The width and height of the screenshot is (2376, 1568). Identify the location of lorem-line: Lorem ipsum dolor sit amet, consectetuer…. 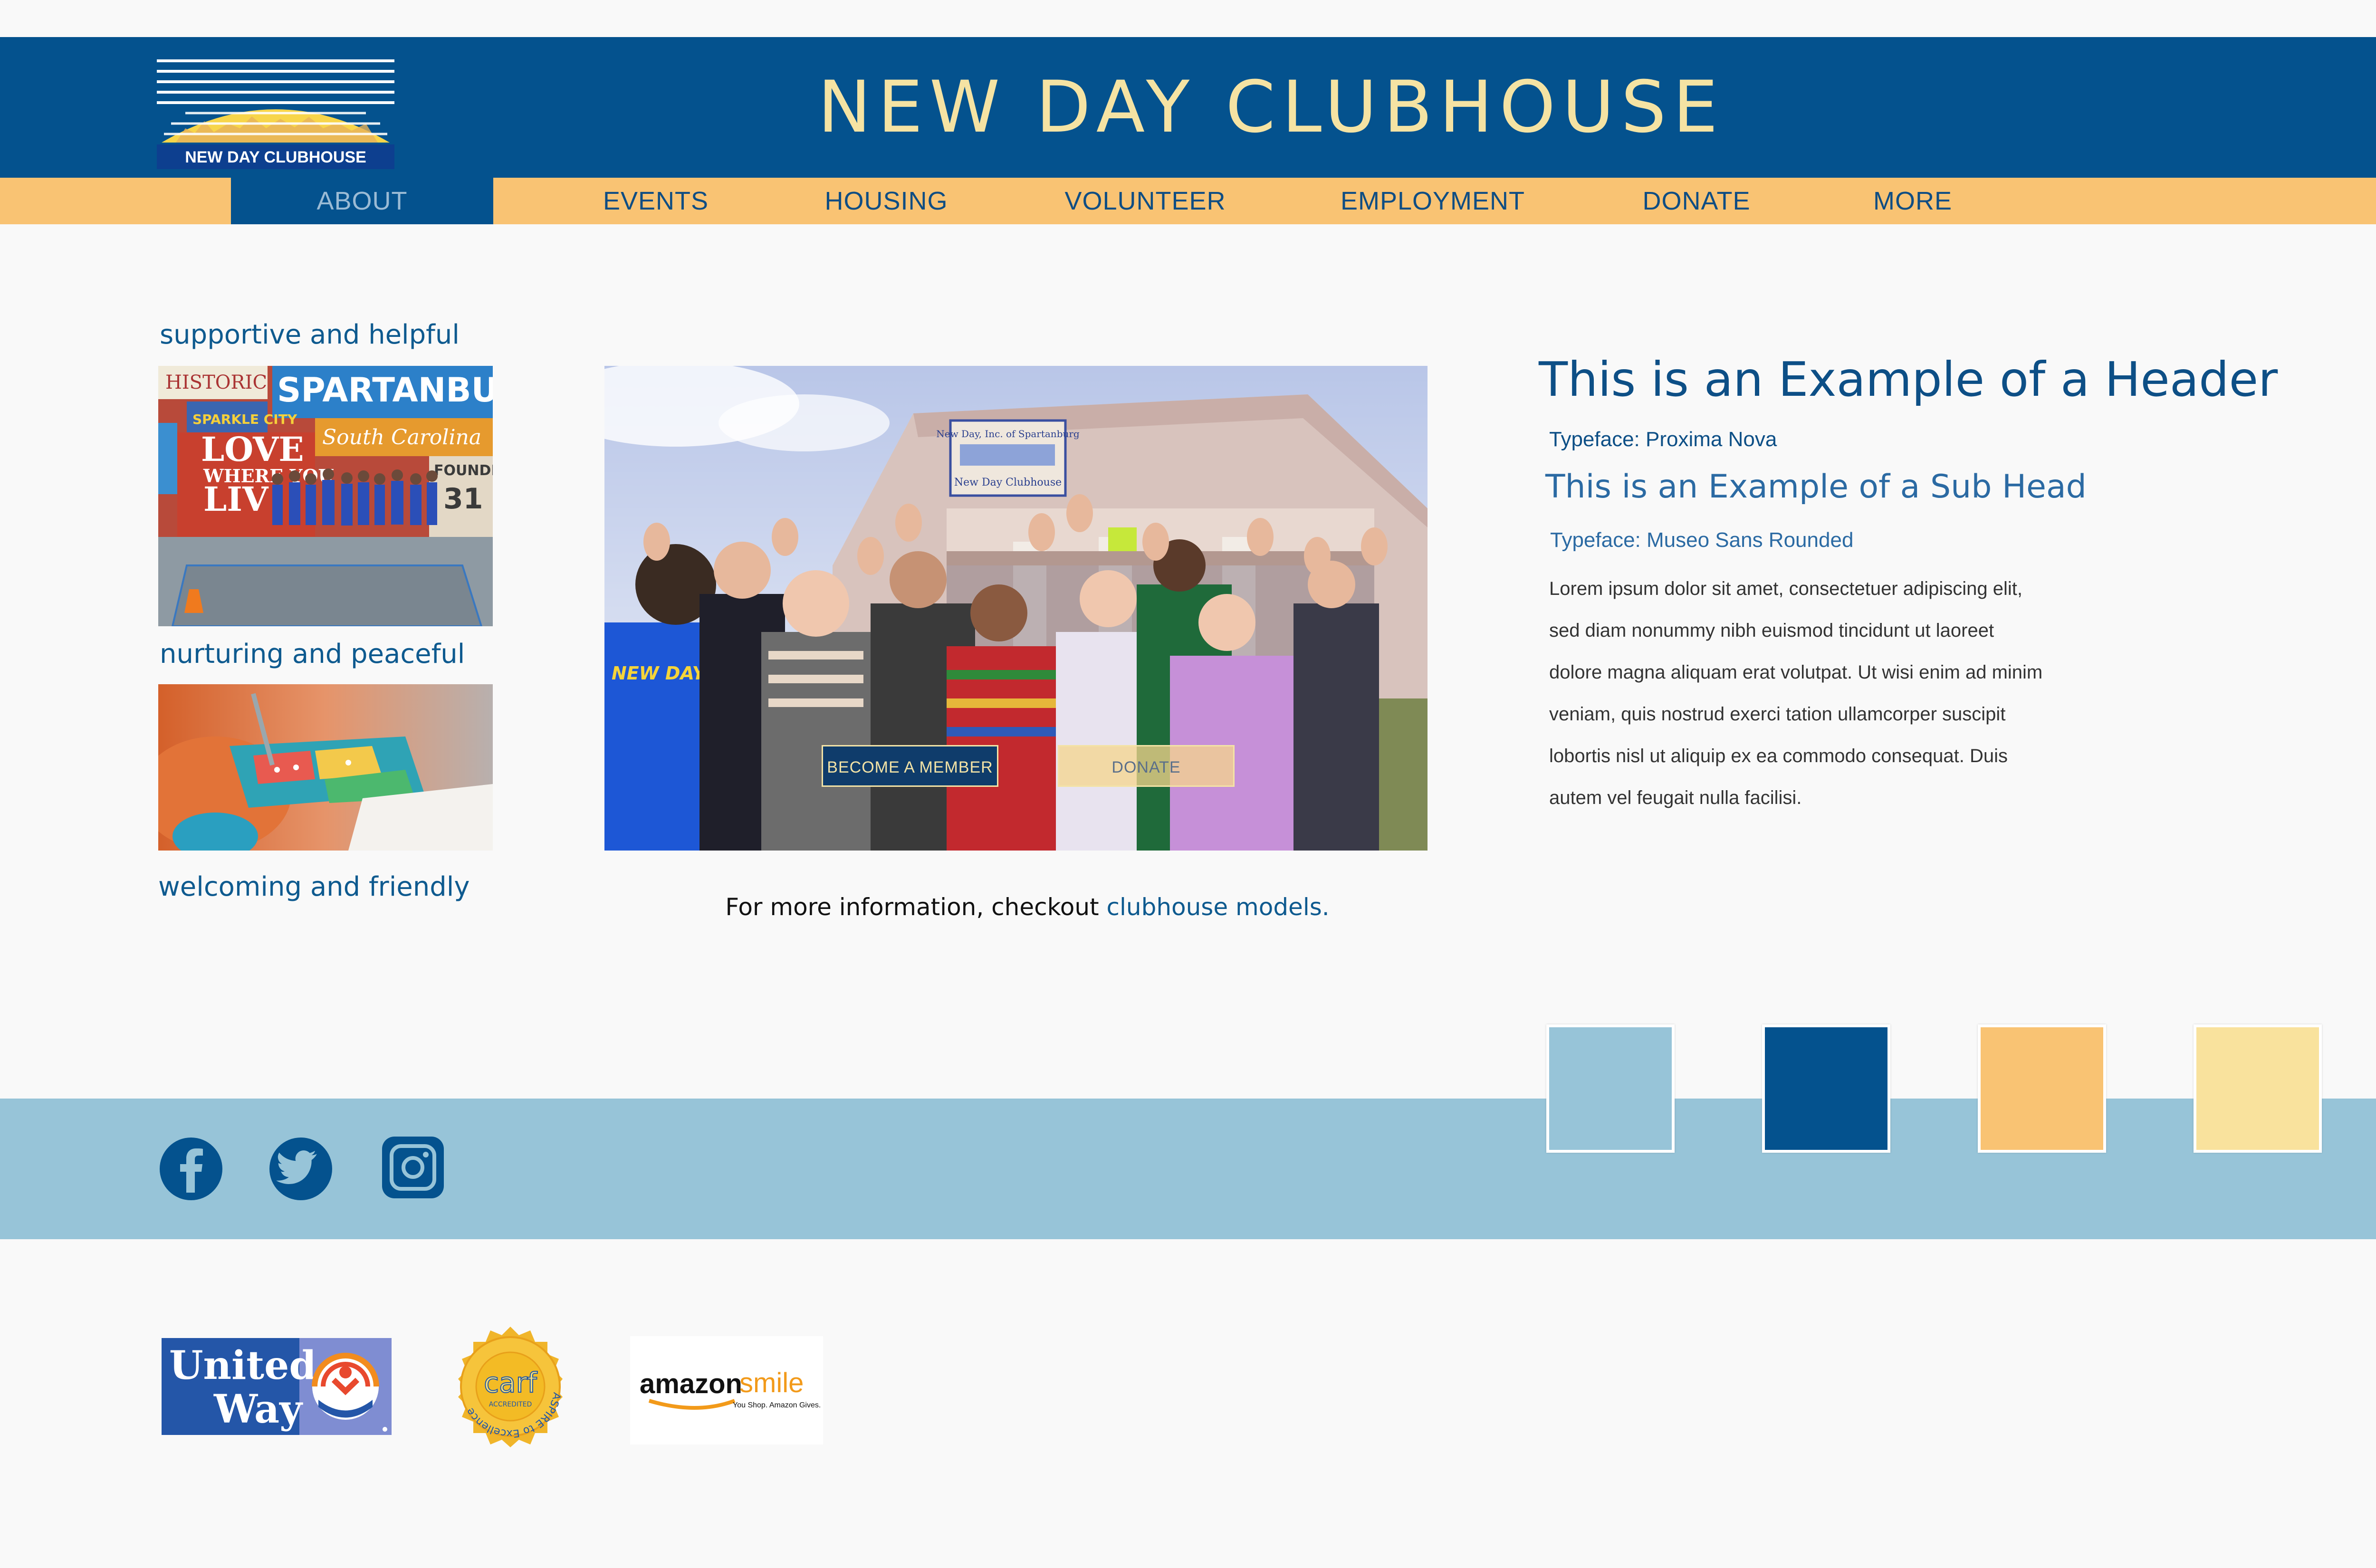
(1786, 589).